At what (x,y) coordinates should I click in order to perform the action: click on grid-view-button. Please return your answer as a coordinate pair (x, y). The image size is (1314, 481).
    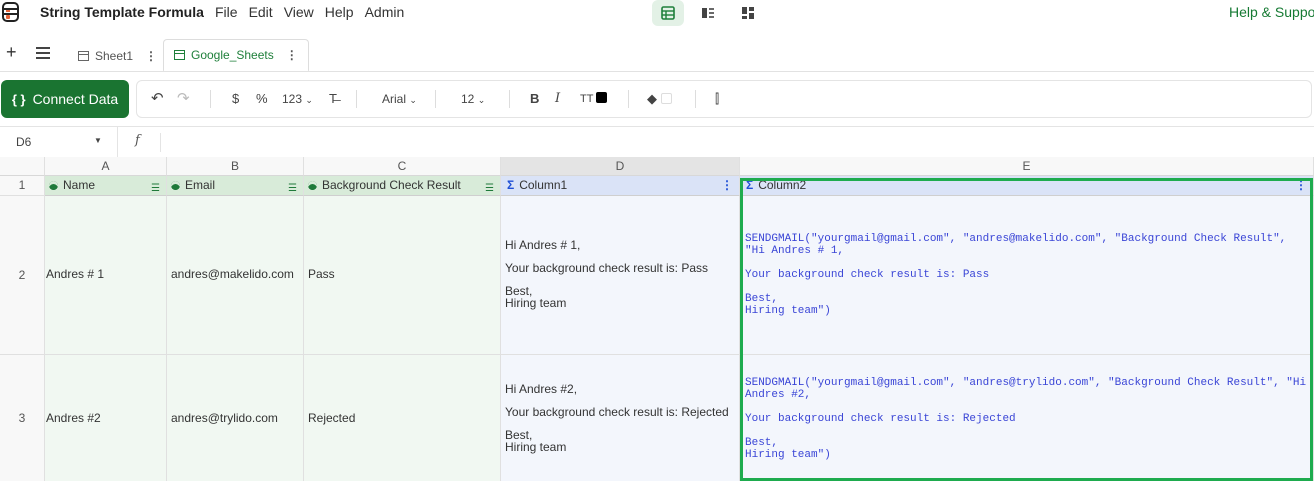
    Looking at the image, I should click on (668, 13).